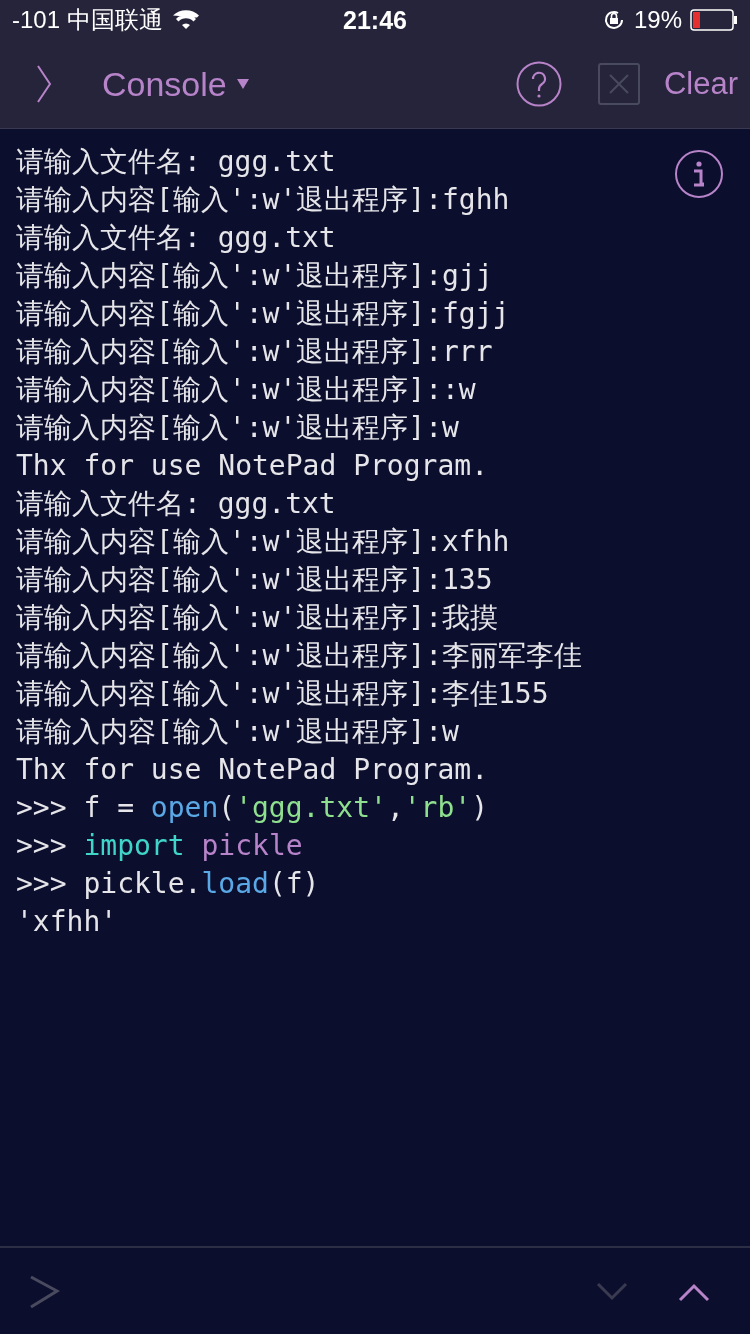 This screenshot has width=750, height=1334. What do you see at coordinates (159, 846) in the screenshot?
I see `console-line: >>> import pickle` at bounding box center [159, 846].